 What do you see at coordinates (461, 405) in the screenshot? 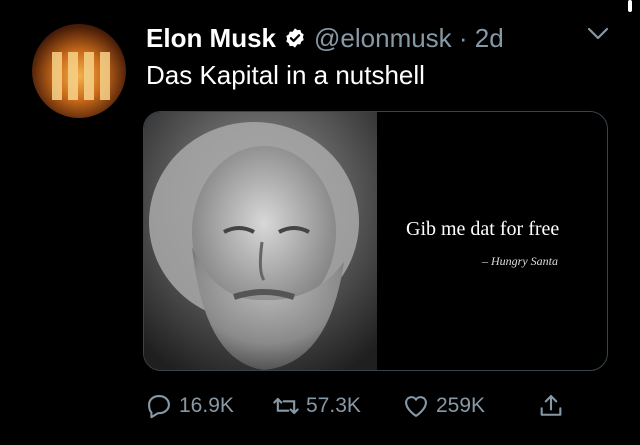
I see `like-count: 259K` at bounding box center [461, 405].